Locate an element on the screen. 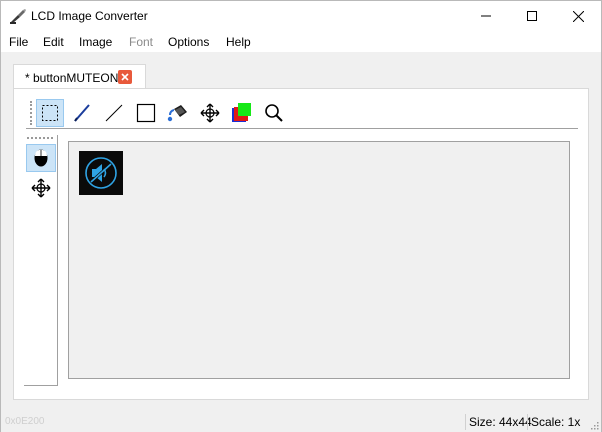 This screenshot has height=432, width=602. tool-fill is located at coordinates (178, 113).